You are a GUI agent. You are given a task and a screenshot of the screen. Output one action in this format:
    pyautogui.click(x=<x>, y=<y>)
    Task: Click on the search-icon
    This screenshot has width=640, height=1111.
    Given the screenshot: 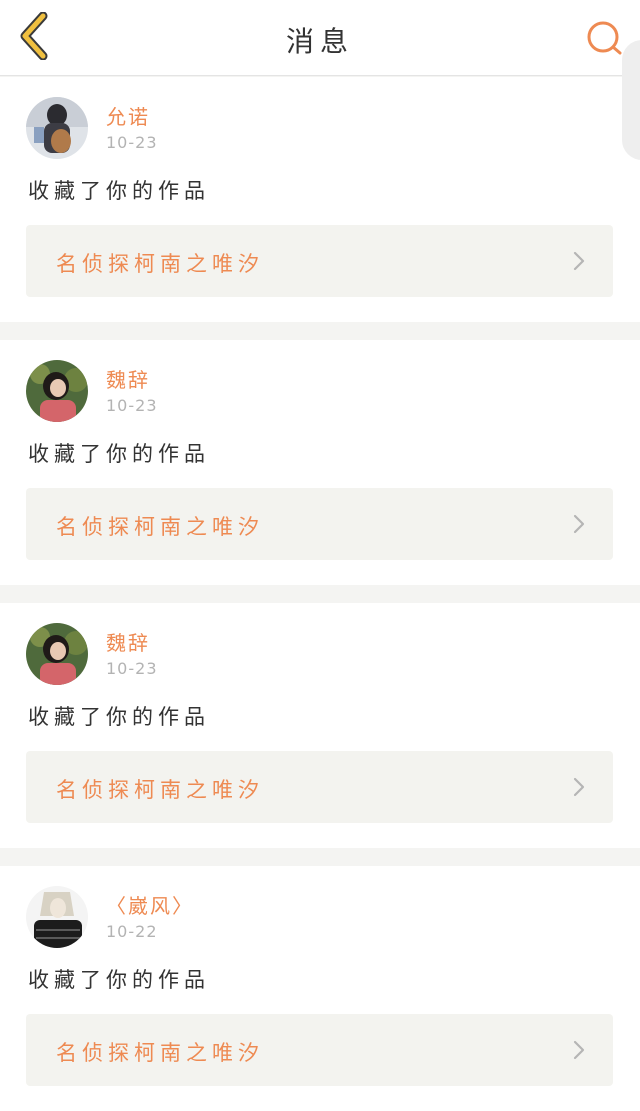 What is the action you would take?
    pyautogui.click(x=604, y=40)
    